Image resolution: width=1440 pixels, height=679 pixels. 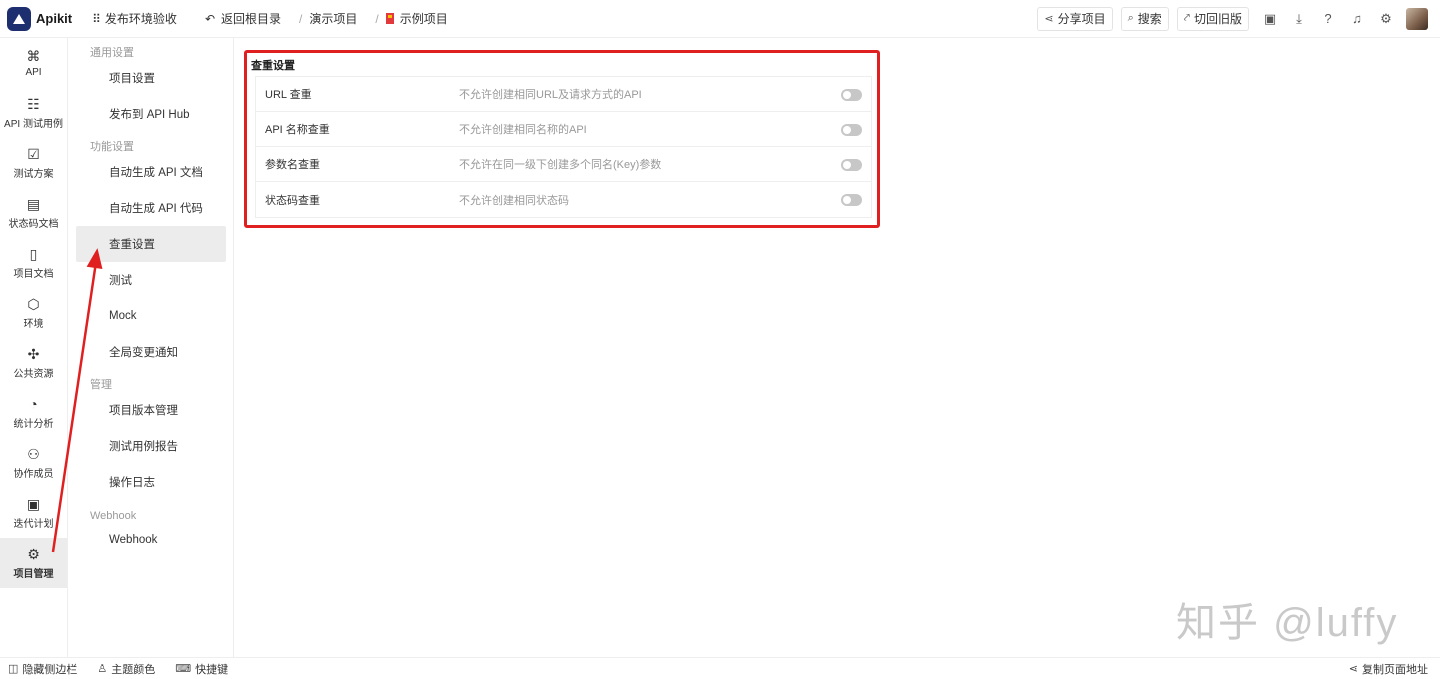 I want to click on nav-item-test-plan: ☑ 测试方案, so click(x=33, y=163).